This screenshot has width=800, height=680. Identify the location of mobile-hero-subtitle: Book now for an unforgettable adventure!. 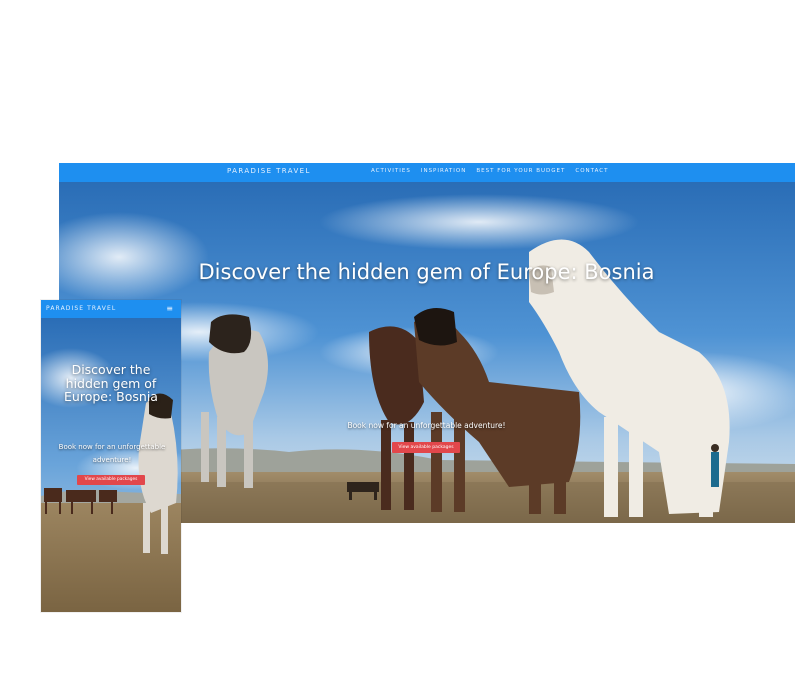
(112, 453).